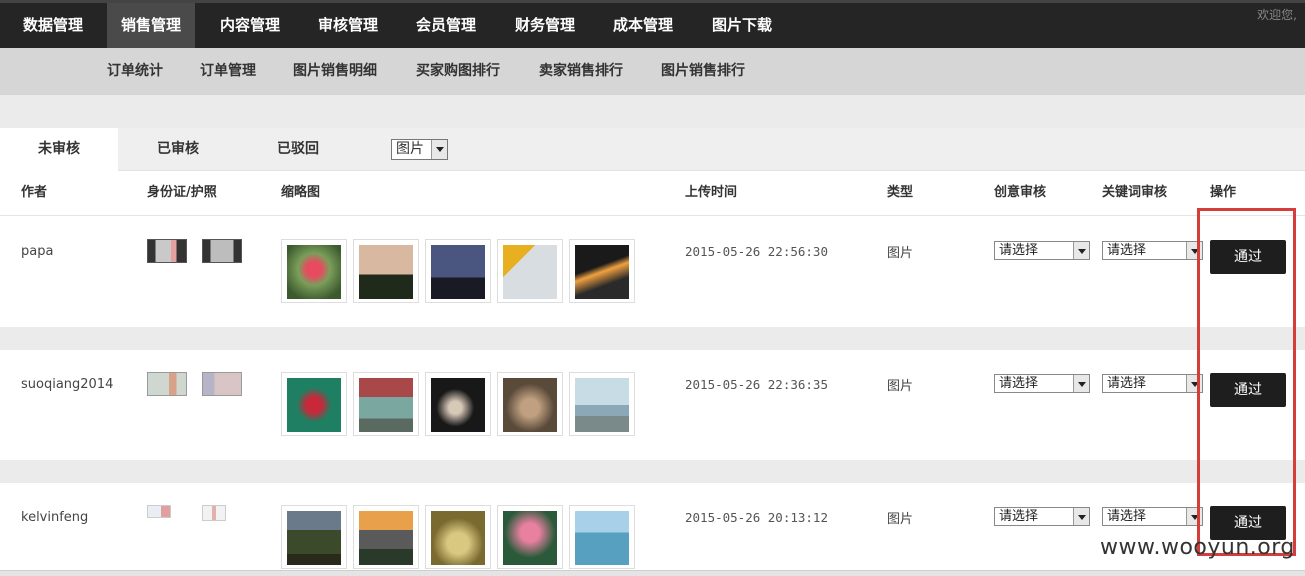 The height and width of the screenshot is (576, 1305). What do you see at coordinates (652, 573) in the screenshot?
I see `horizontal-scrollbar` at bounding box center [652, 573].